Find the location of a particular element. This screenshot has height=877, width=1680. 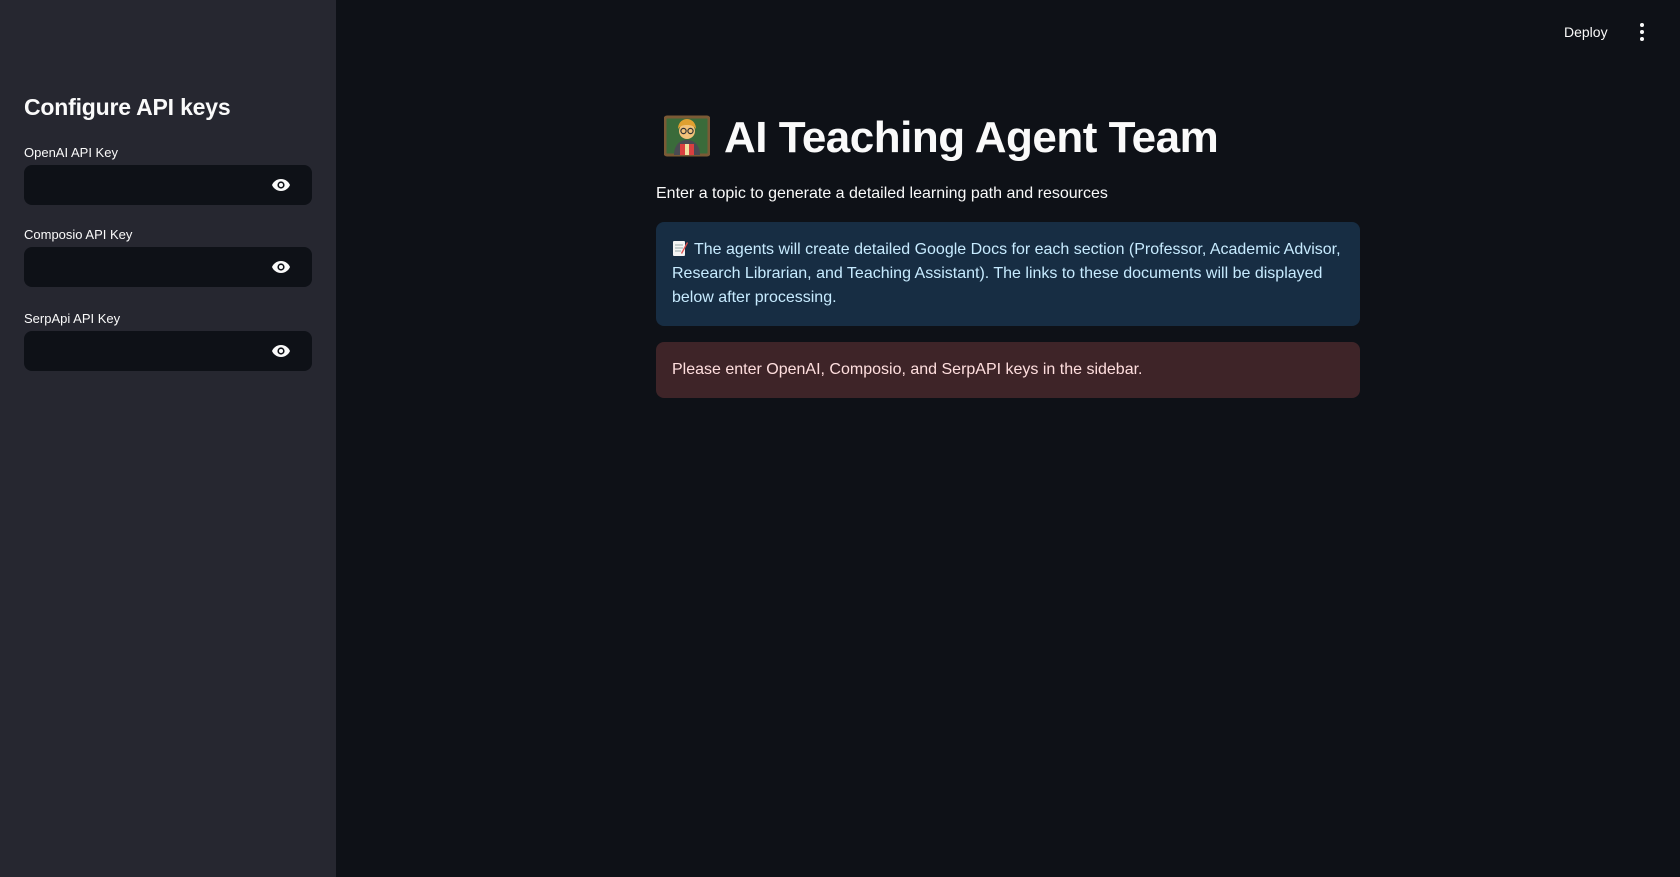

page-title: AI Teaching Agent Team is located at coordinates (971, 137).